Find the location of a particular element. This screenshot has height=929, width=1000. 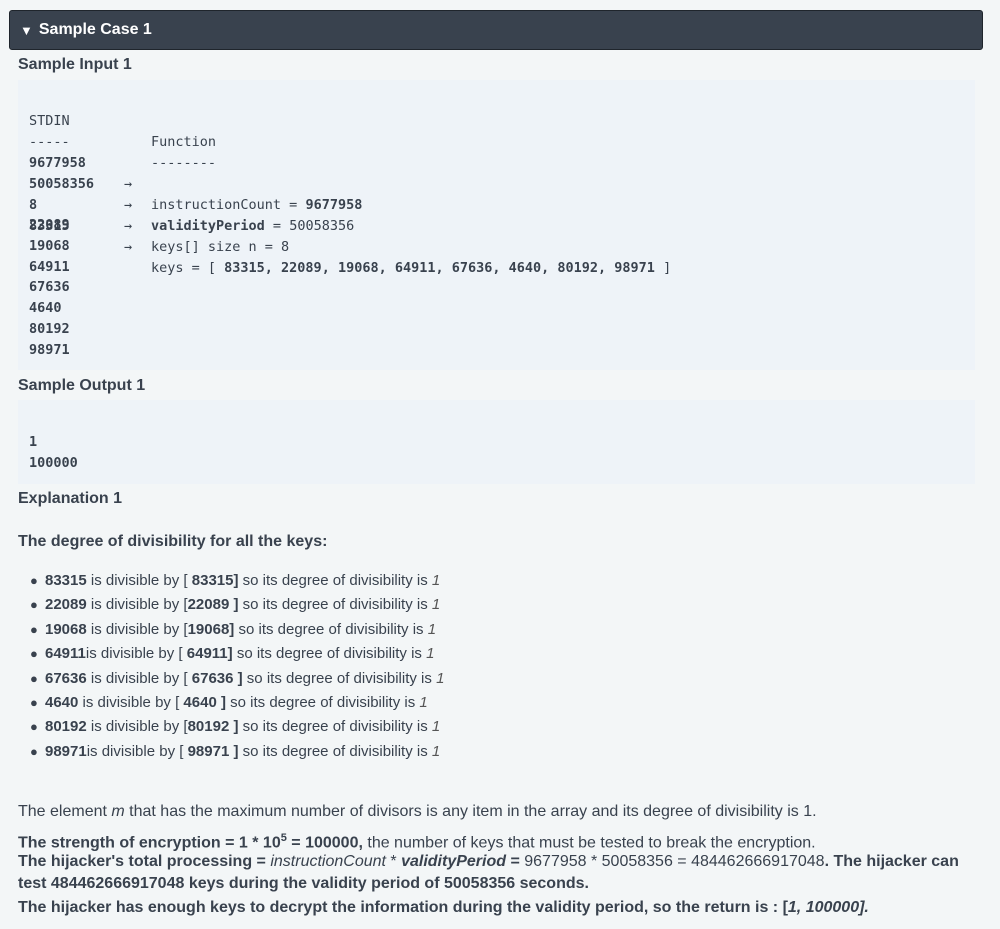

input-row: 98971 is located at coordinates (49, 350).